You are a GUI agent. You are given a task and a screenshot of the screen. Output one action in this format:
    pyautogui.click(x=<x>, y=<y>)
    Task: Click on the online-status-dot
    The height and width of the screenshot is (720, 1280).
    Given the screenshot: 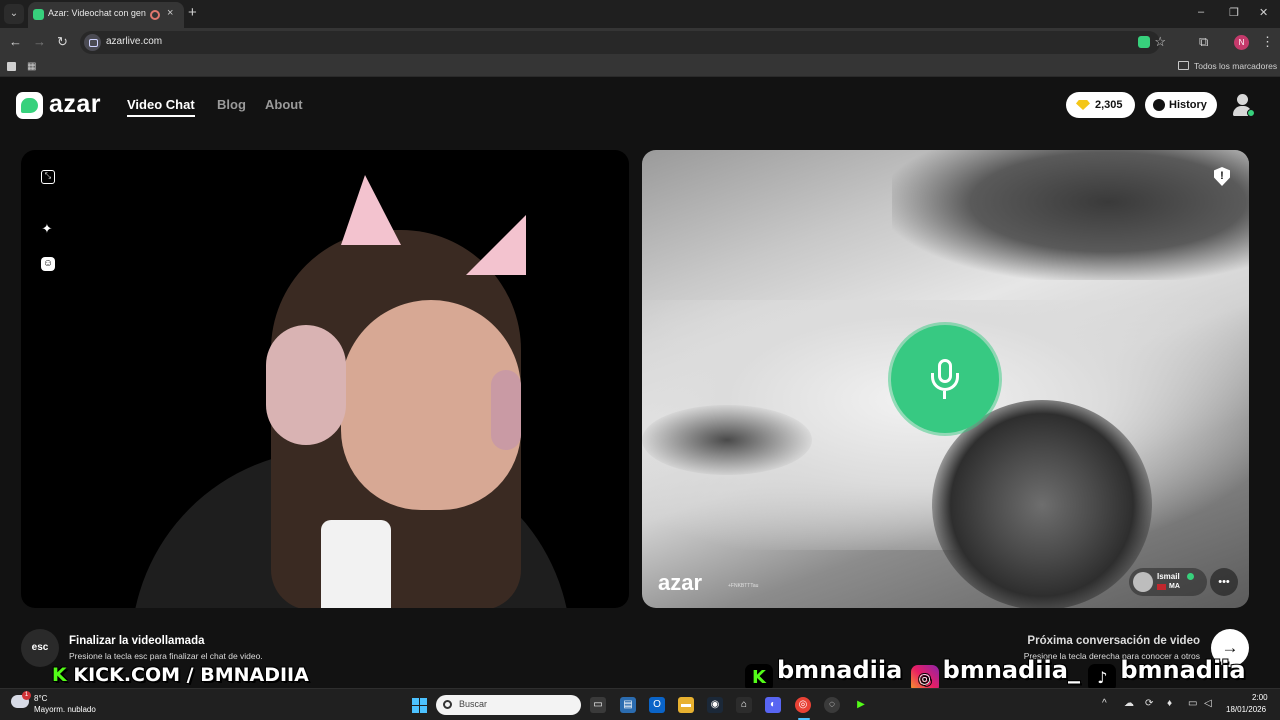 What is the action you would take?
    pyautogui.click(x=1251, y=113)
    